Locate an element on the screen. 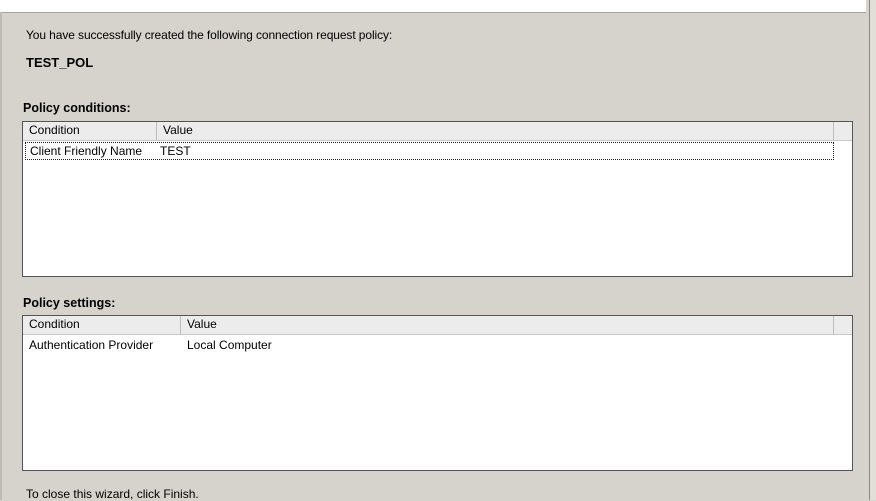 This screenshot has height=501, width=876. policy-name: TEST_POL is located at coordinates (60, 62).